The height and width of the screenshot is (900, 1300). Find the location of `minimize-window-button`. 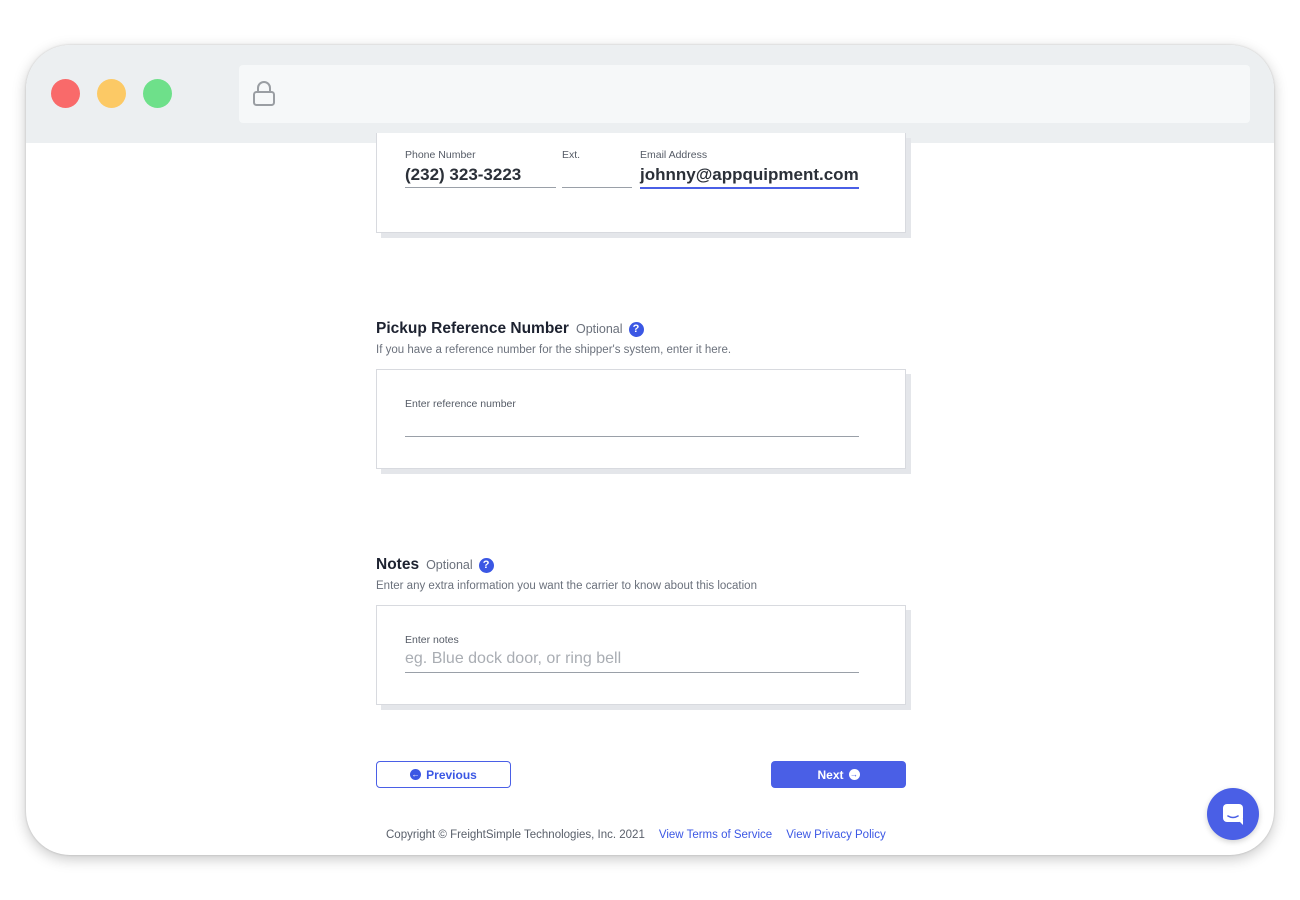

minimize-window-button is located at coordinates (111, 93).